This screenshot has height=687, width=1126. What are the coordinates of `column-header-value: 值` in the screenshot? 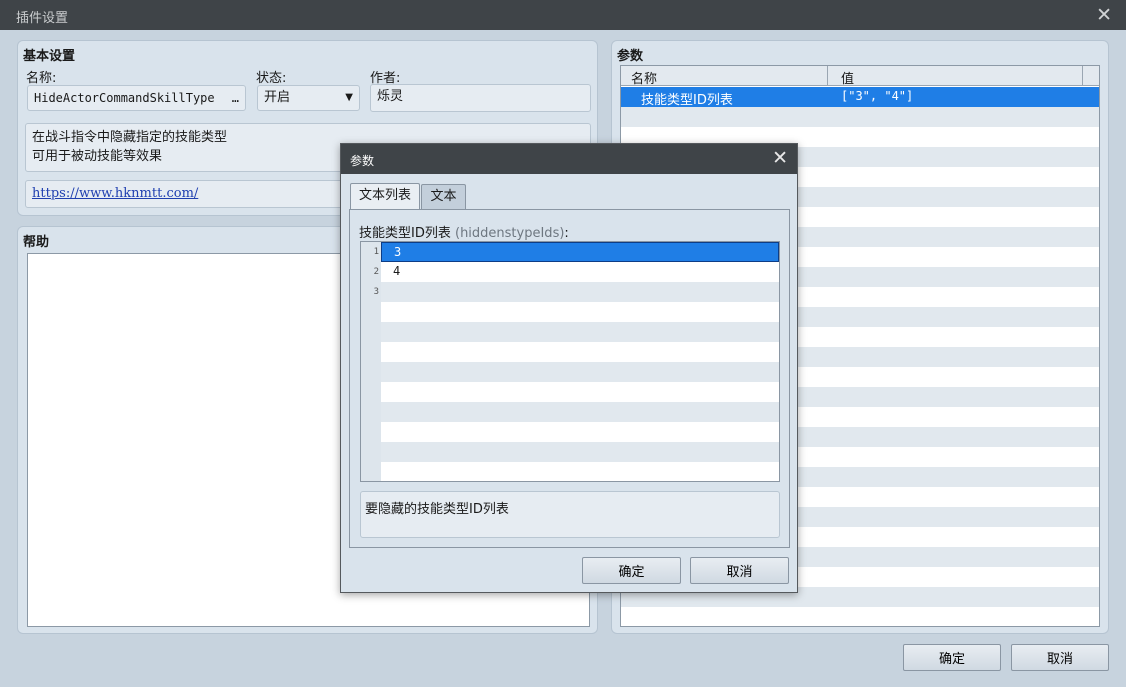 It's located at (847, 77).